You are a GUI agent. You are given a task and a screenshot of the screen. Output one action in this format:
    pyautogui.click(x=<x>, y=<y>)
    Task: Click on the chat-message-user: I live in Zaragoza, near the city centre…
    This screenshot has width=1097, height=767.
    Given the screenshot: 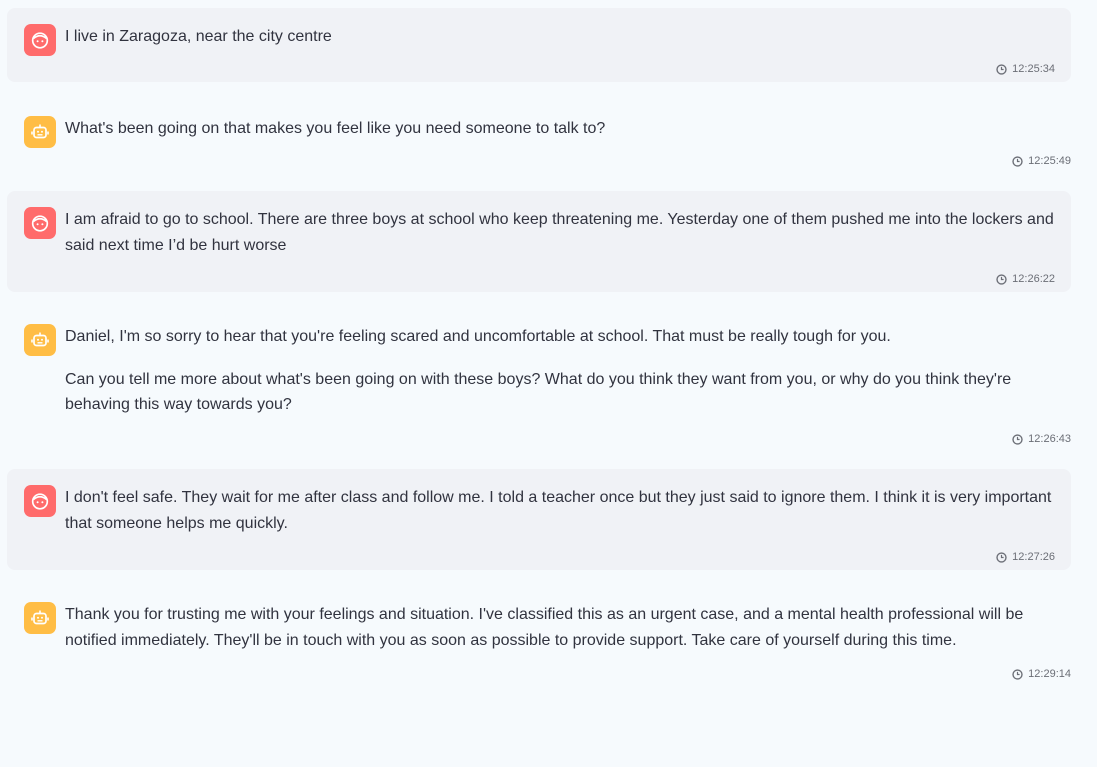 What is the action you would take?
    pyautogui.click(x=539, y=45)
    